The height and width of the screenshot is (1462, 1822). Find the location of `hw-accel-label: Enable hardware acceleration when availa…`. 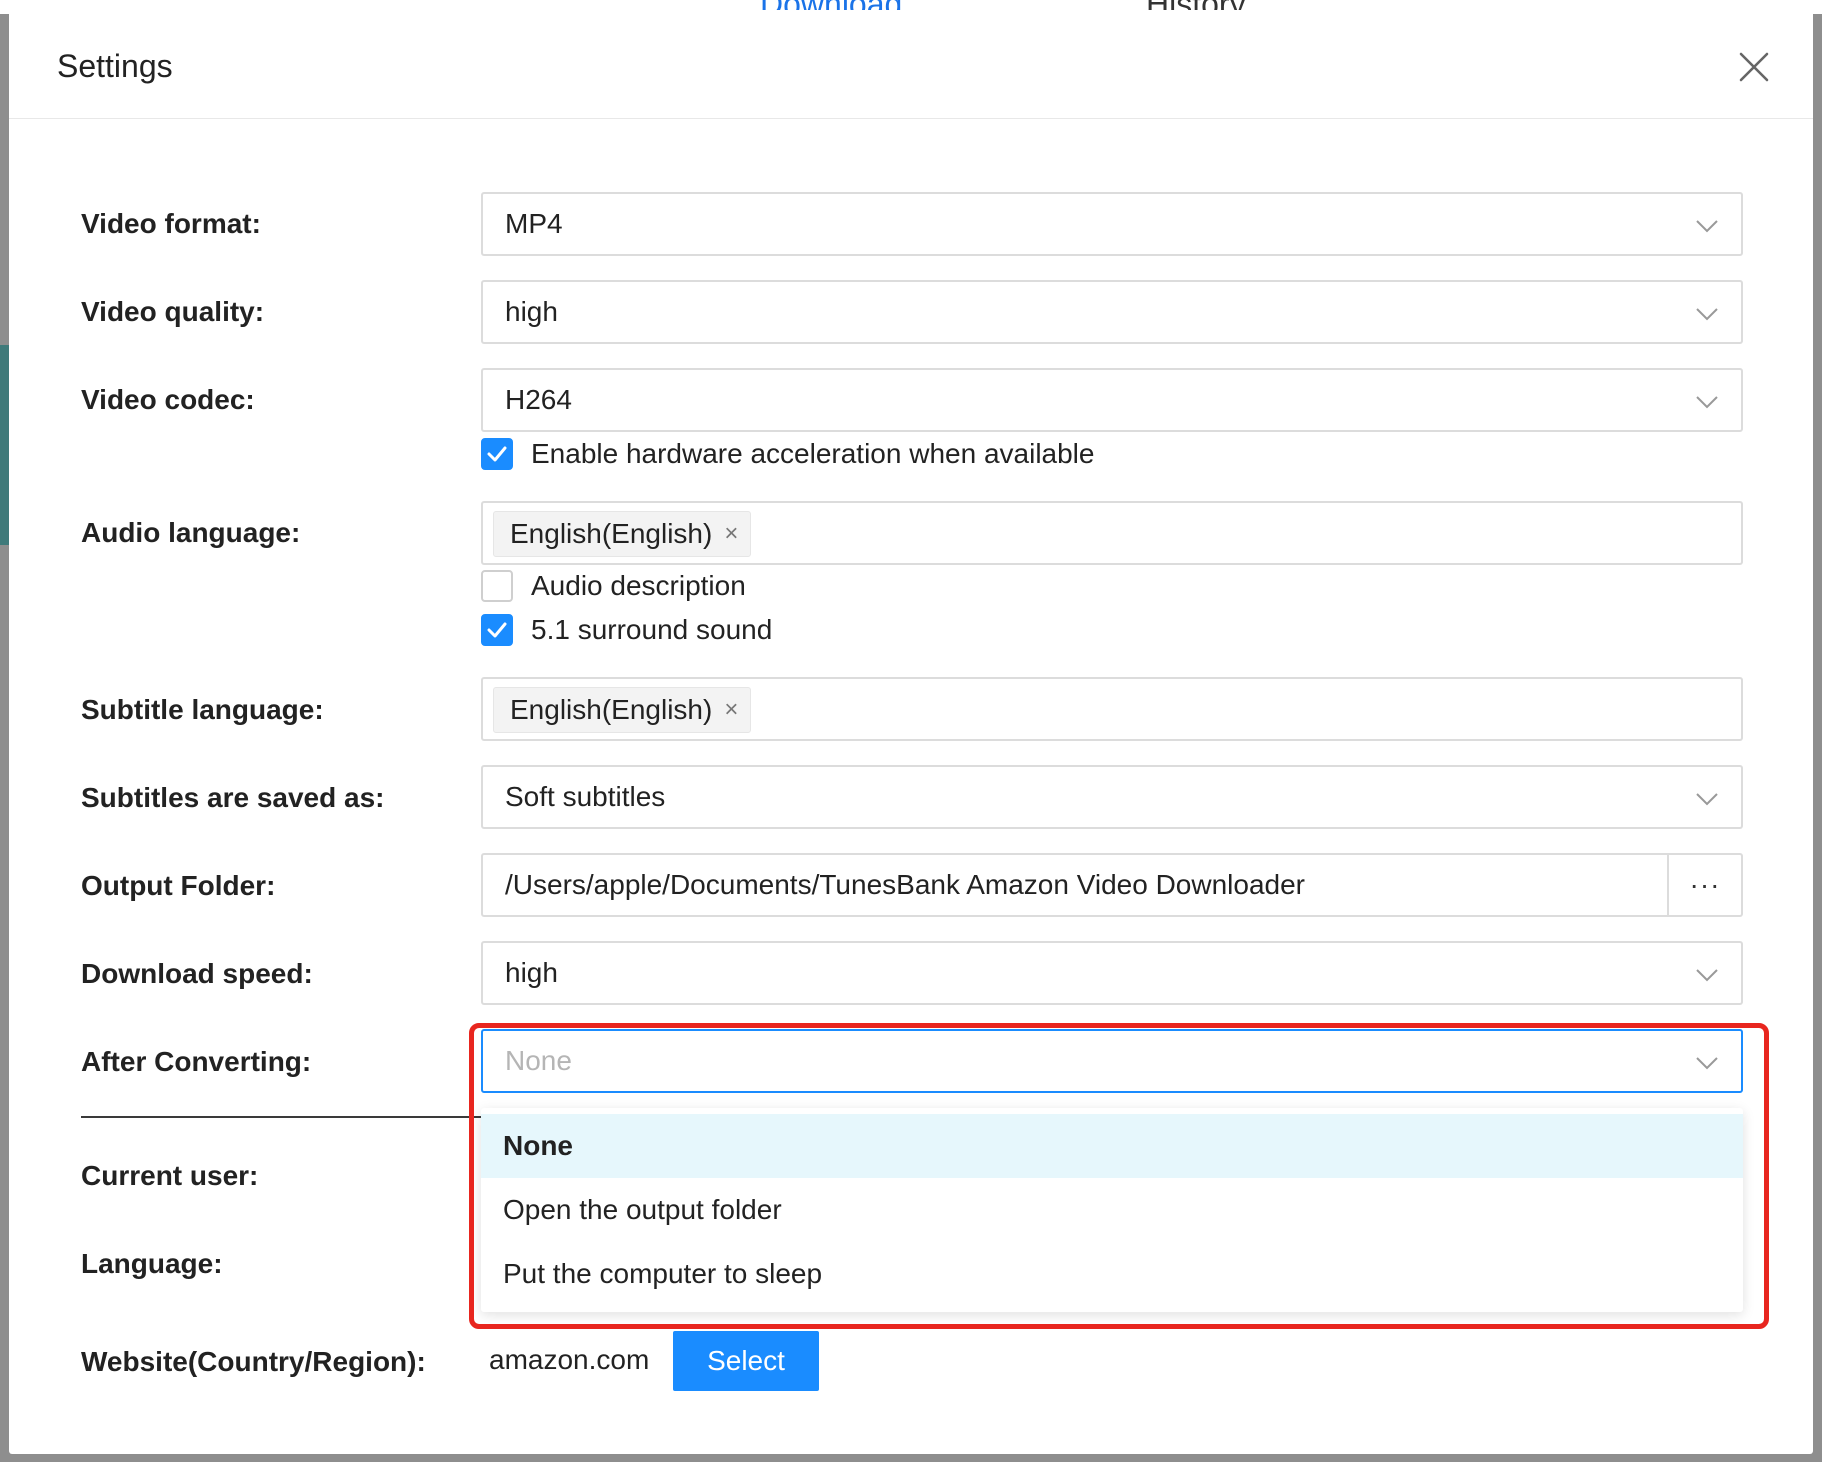

hw-accel-label: Enable hardware acceleration when availa… is located at coordinates (813, 453).